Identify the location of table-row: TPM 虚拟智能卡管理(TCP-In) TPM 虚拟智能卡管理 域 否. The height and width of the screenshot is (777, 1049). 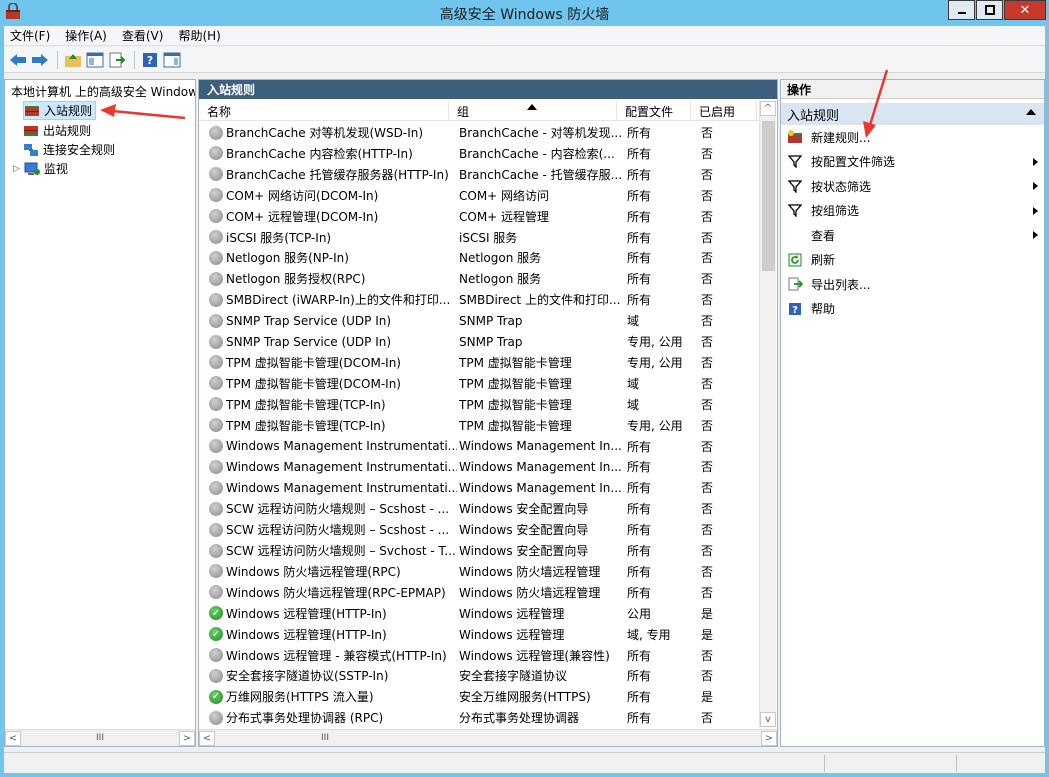
(479, 404).